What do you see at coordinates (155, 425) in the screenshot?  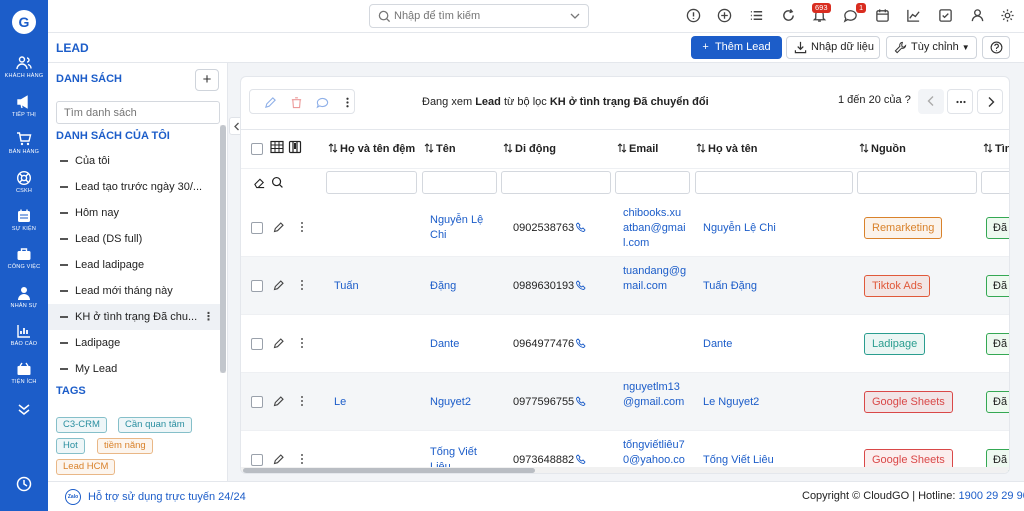 I see `tag: Cần quan tâm` at bounding box center [155, 425].